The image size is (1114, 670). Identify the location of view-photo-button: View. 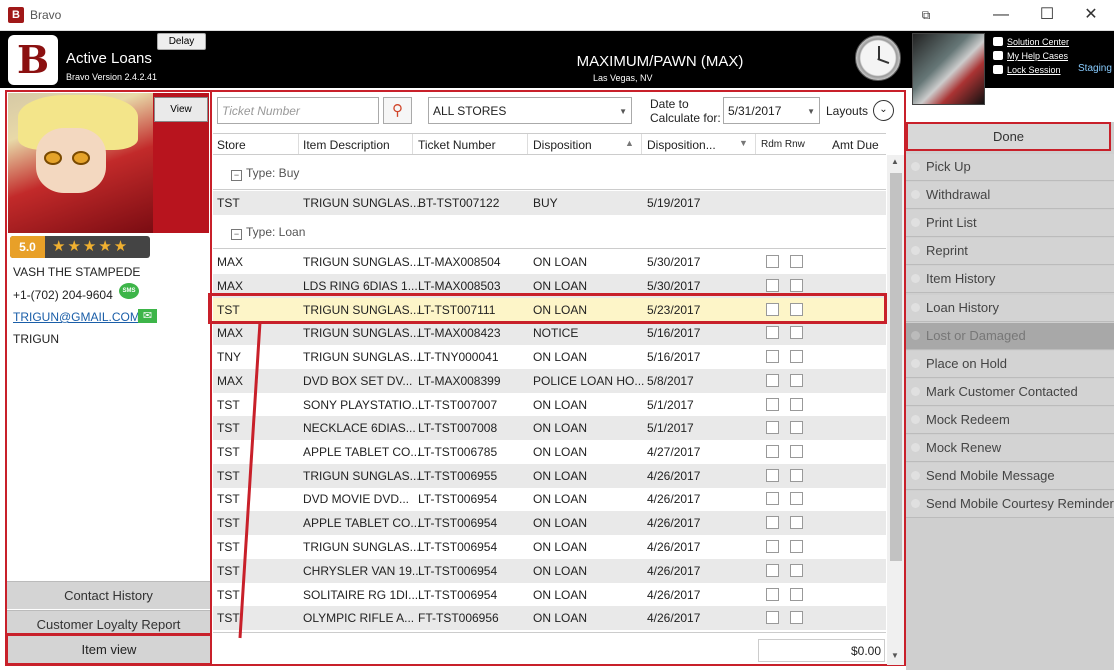
(181, 109).